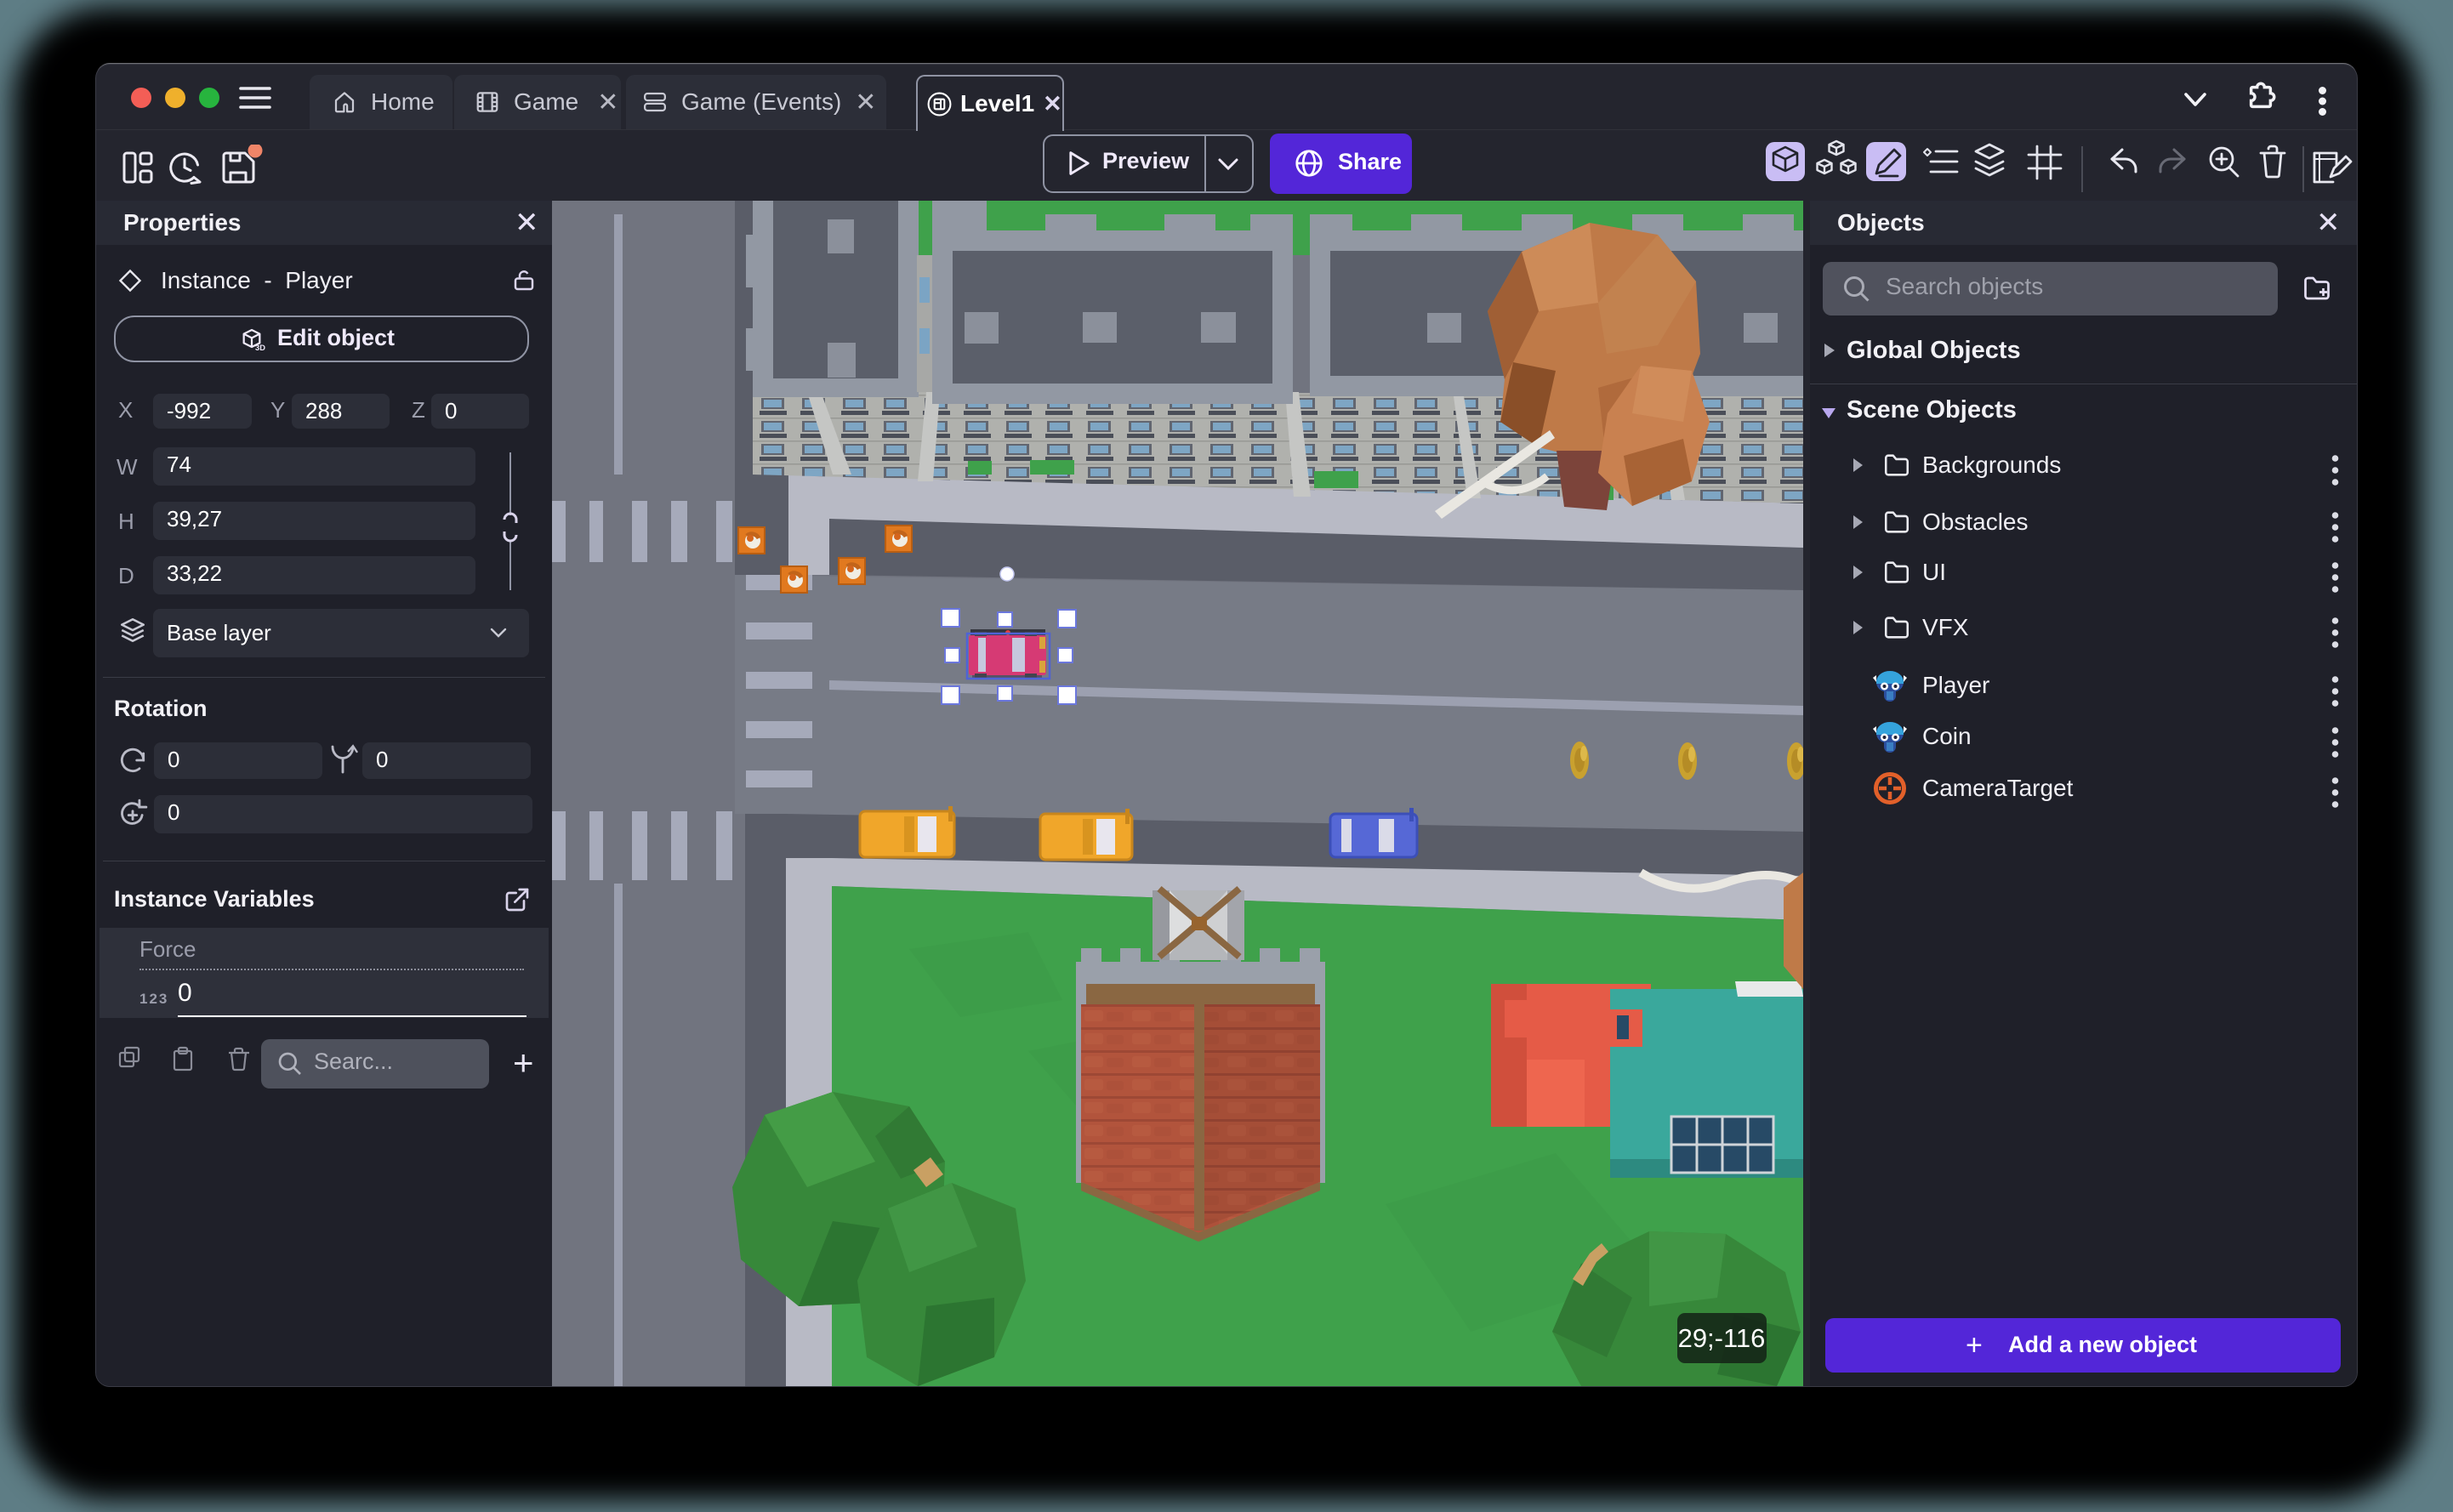 The image size is (2453, 1512). I want to click on svg-text: 29;-116, so click(1722, 1338).